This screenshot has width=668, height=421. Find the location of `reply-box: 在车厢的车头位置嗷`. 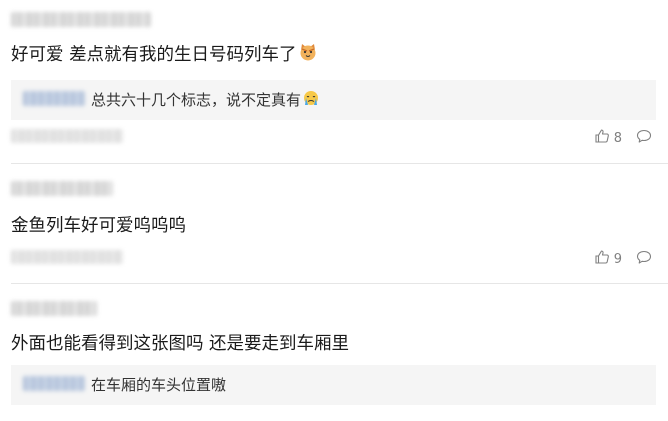

reply-box: 在车厢的车头位置嗷 is located at coordinates (333, 385).